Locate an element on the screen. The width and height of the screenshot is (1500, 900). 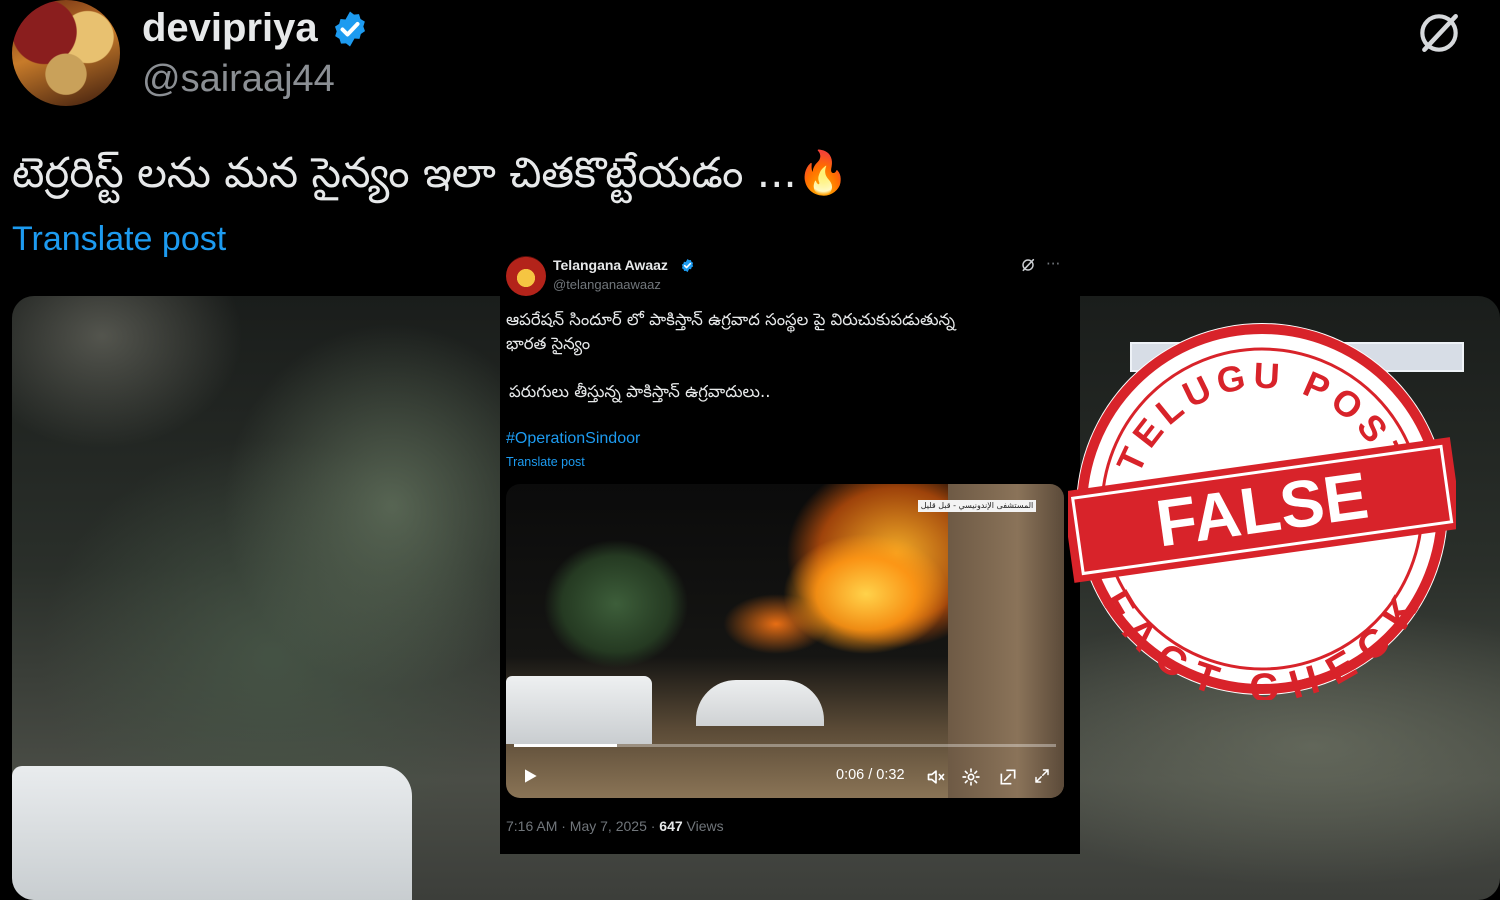
false-fact-check-stamp: TELUGU POST FACT CHECK FALSE is located at coordinates (1262, 511).